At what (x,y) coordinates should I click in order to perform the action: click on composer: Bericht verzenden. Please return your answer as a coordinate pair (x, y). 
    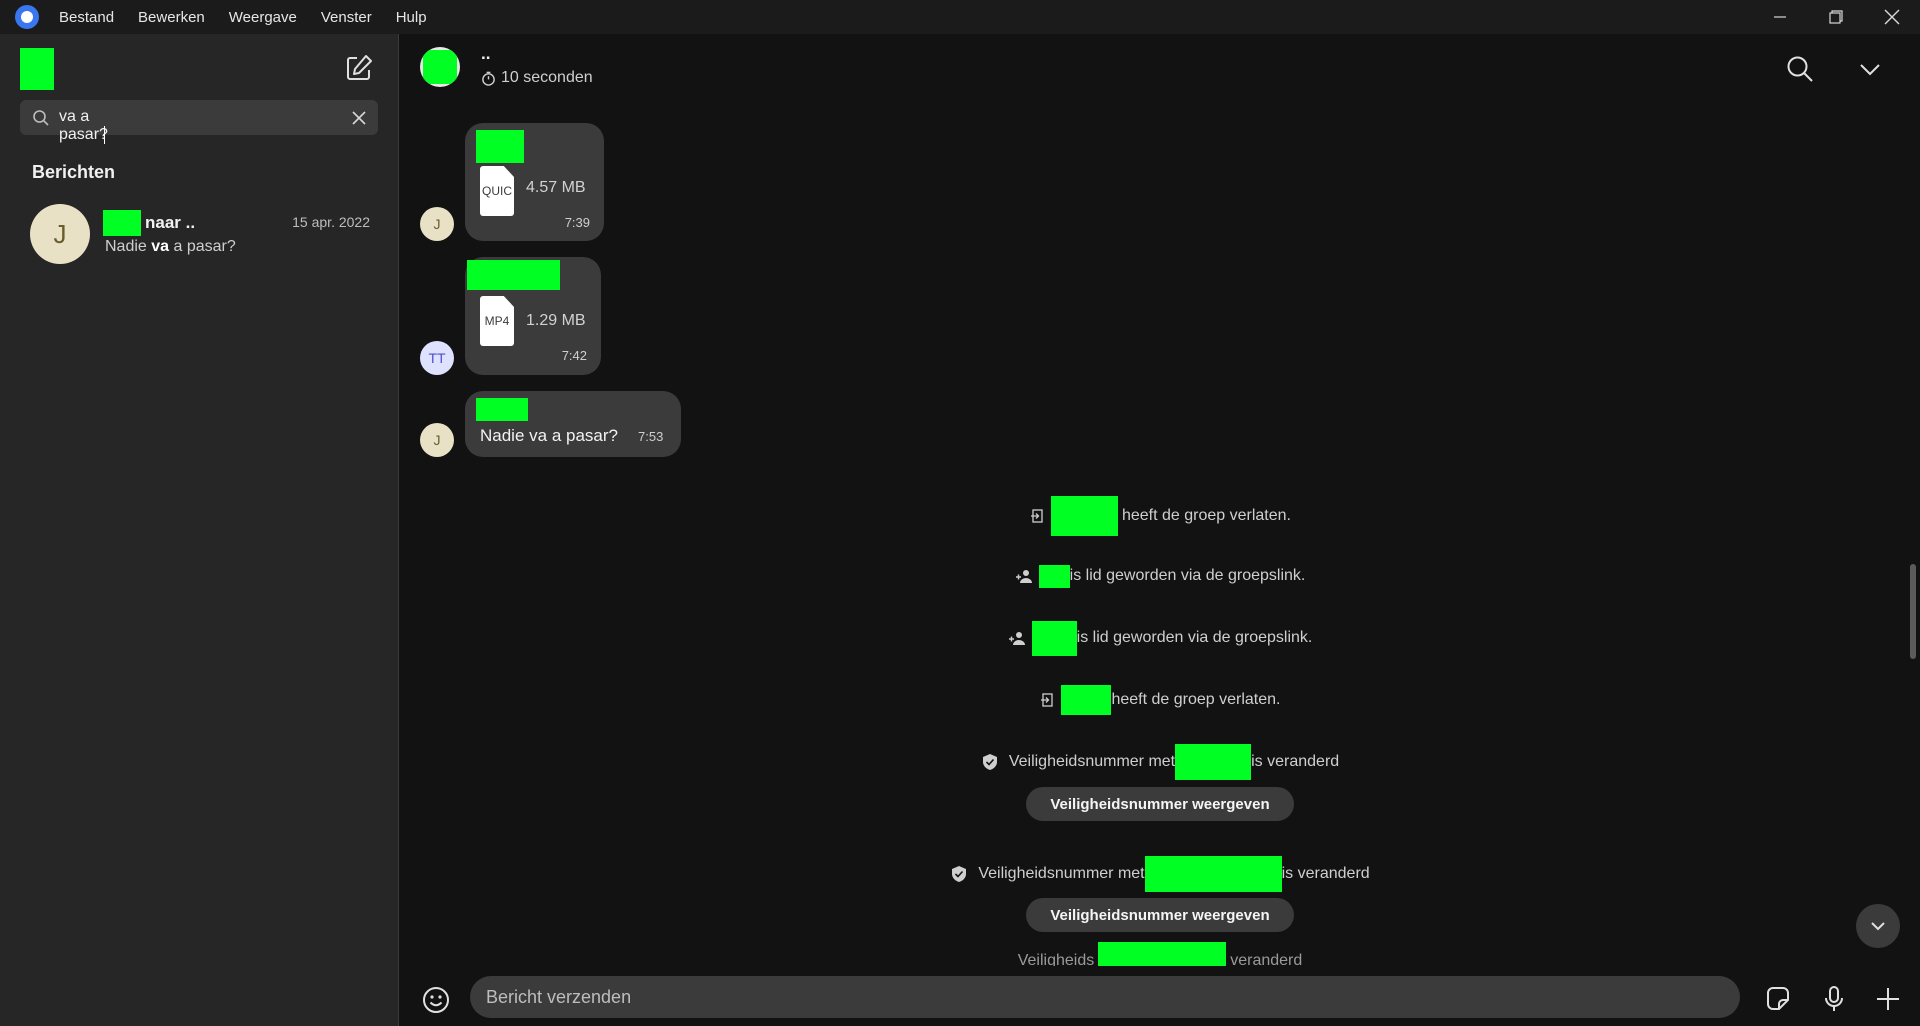
    Looking at the image, I should click on (1160, 1000).